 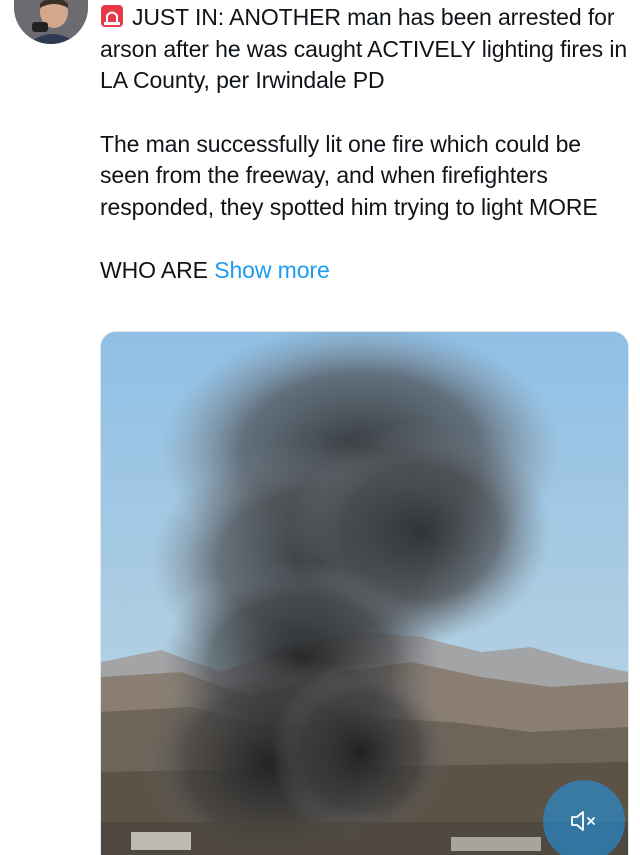 I want to click on avatar, so click(x=51, y=22).